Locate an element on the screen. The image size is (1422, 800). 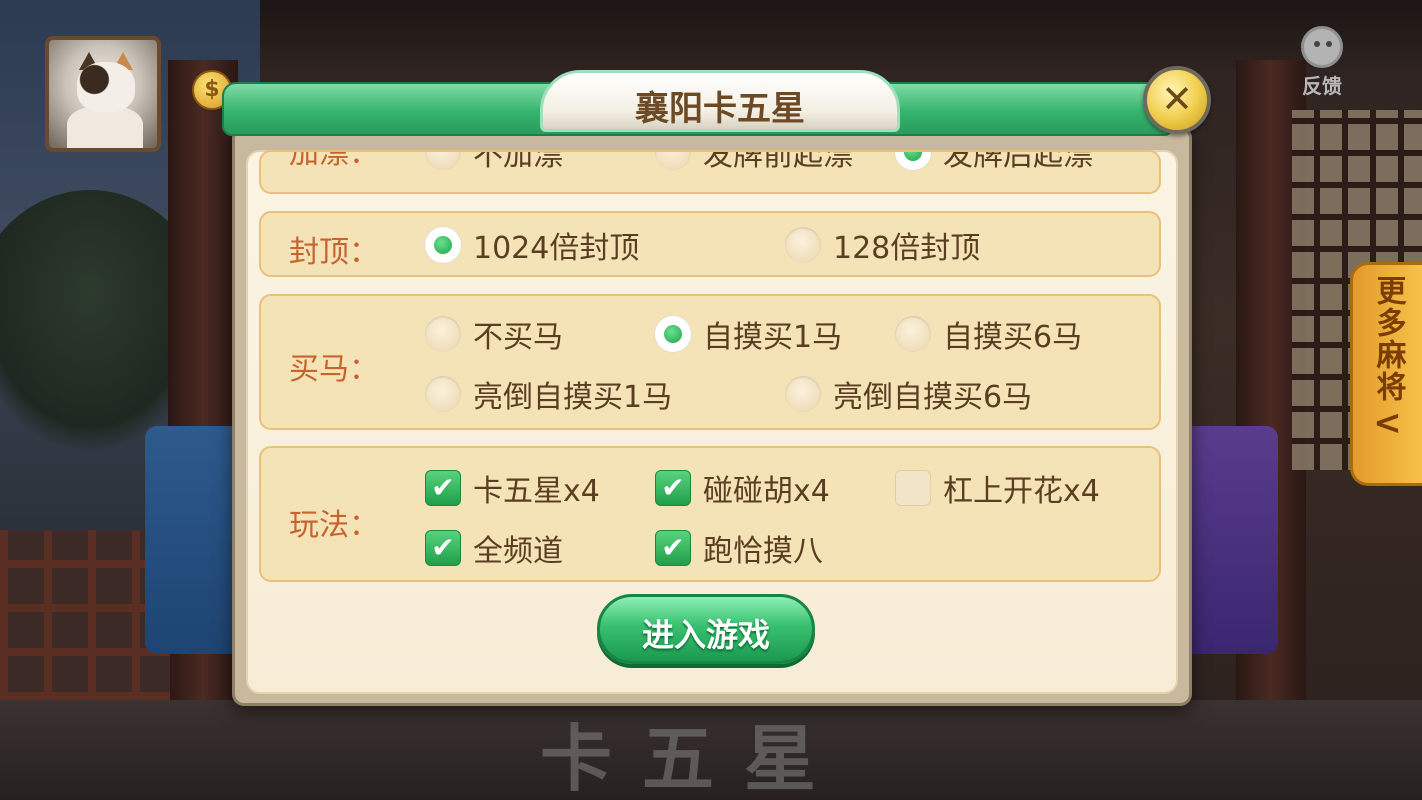
headset-icon is located at coordinates (1322, 47).